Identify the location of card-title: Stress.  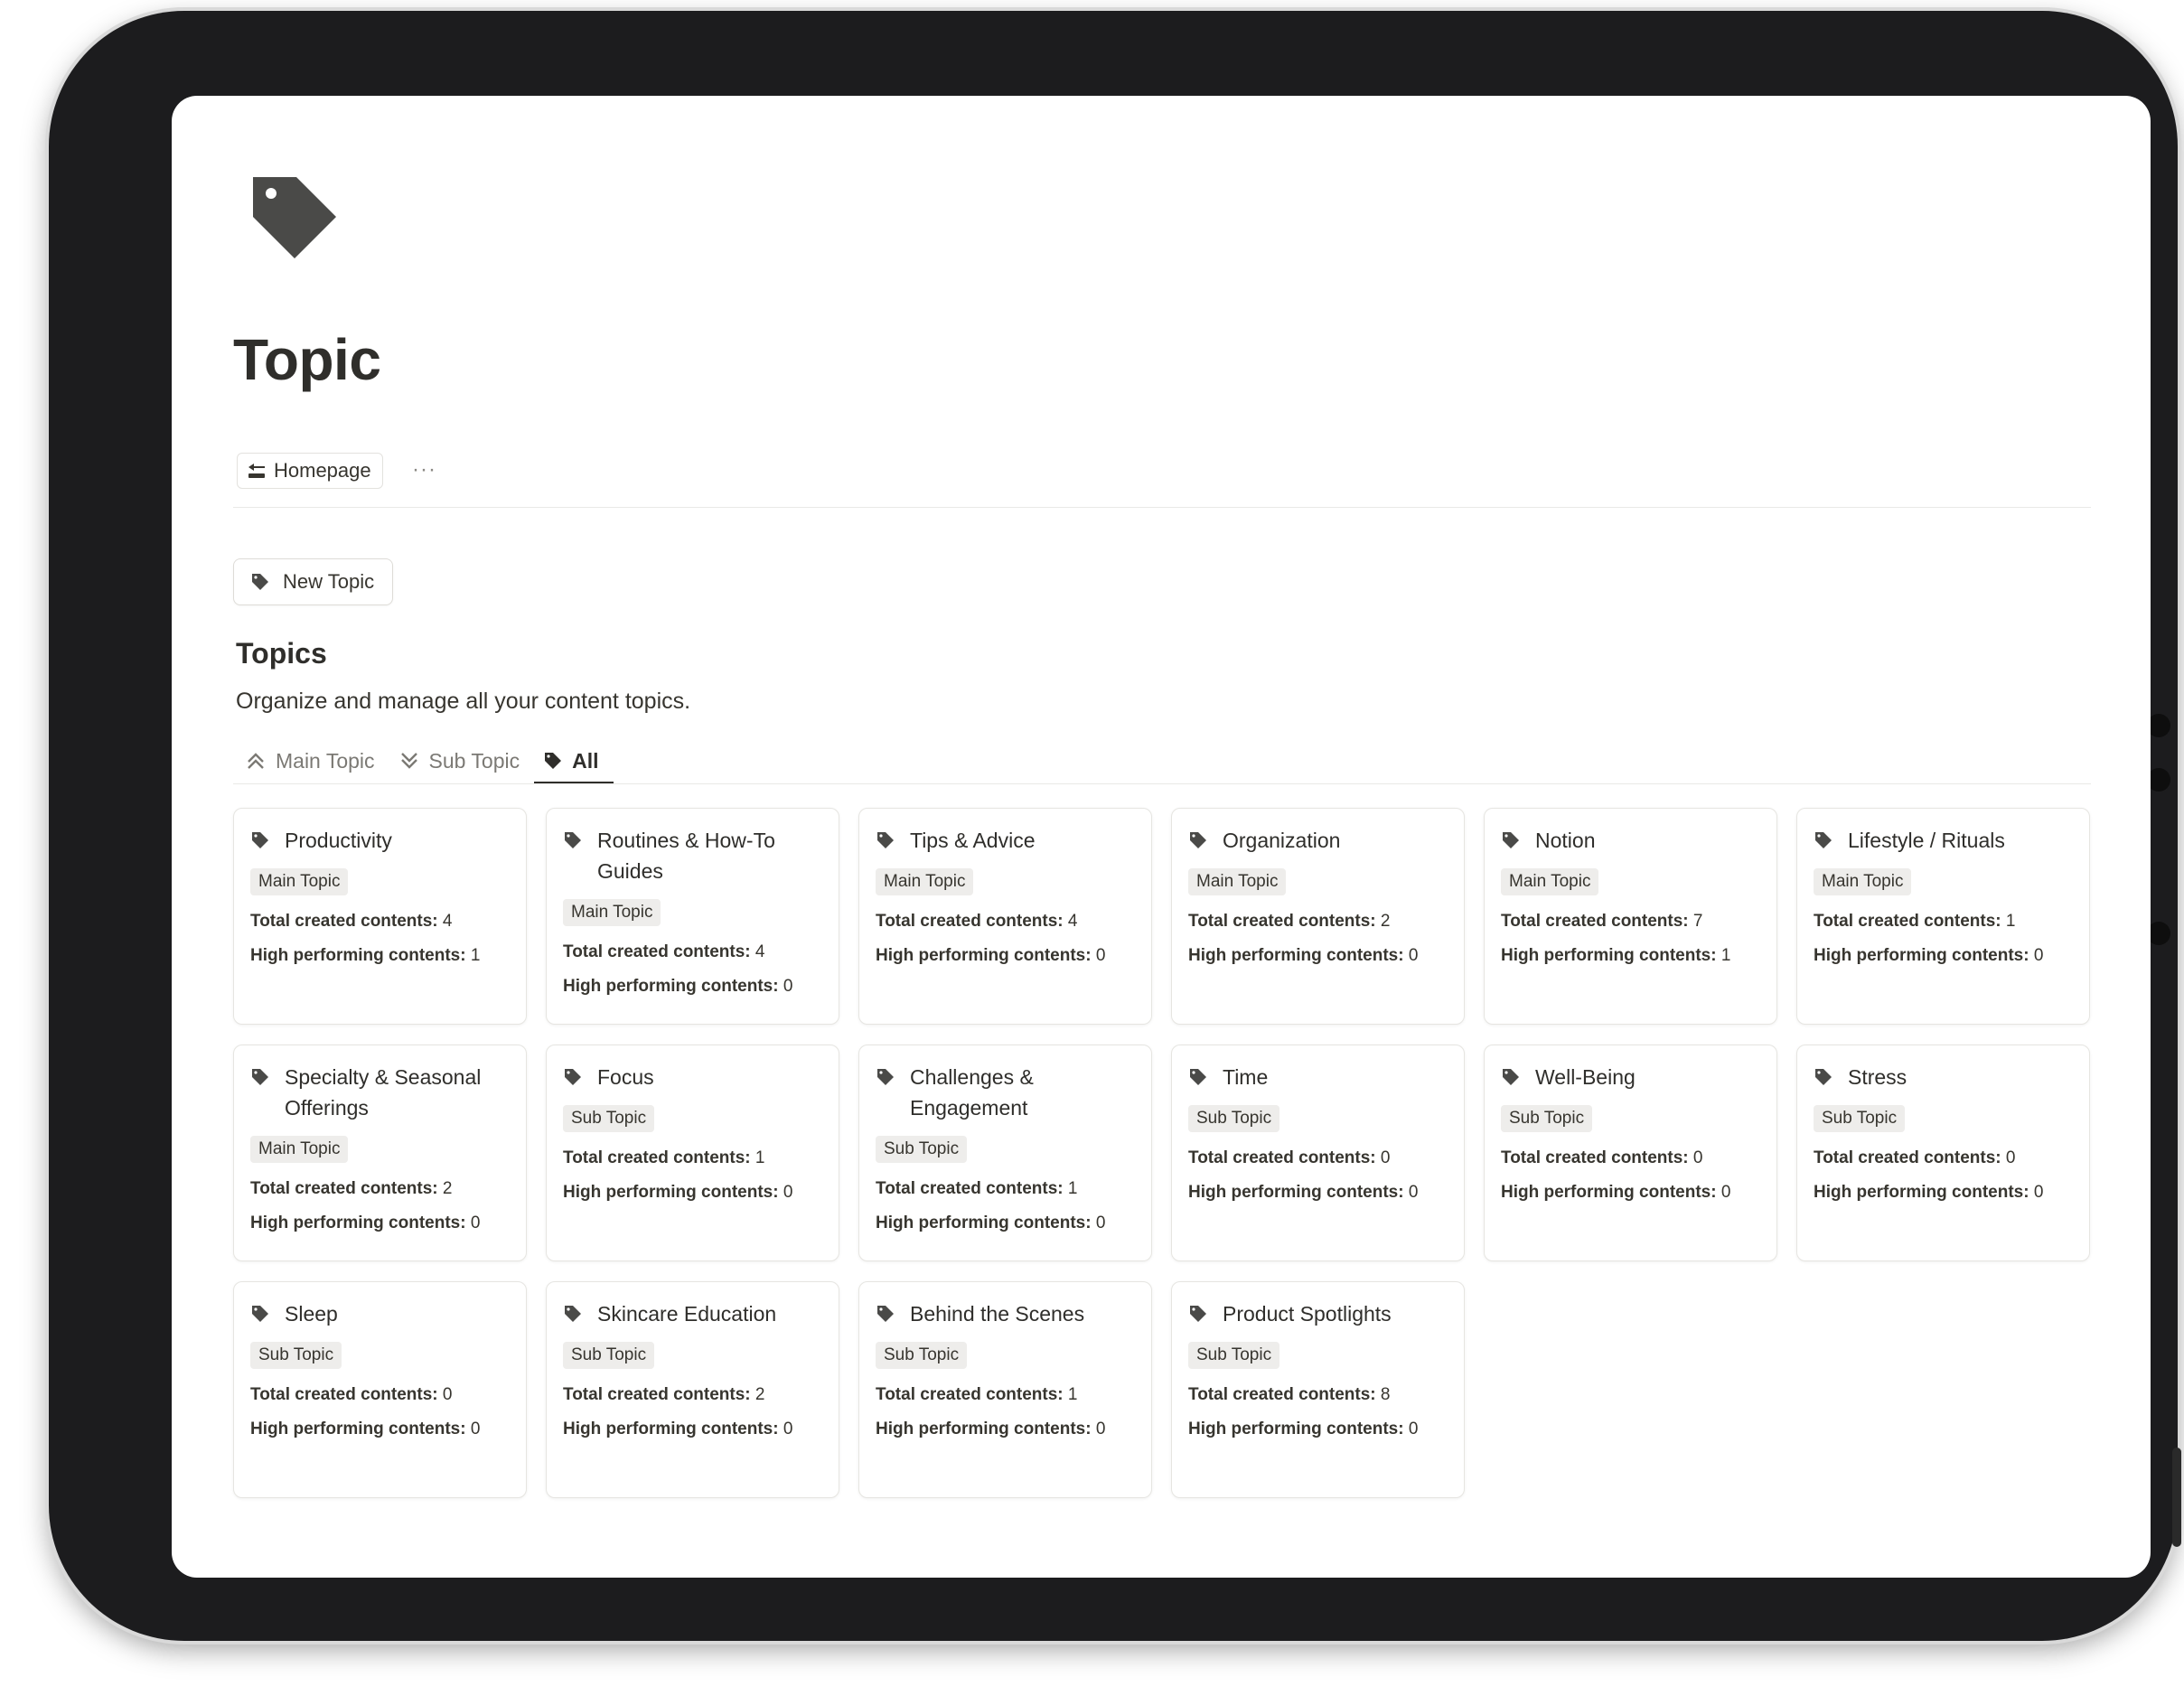
(1878, 1077).